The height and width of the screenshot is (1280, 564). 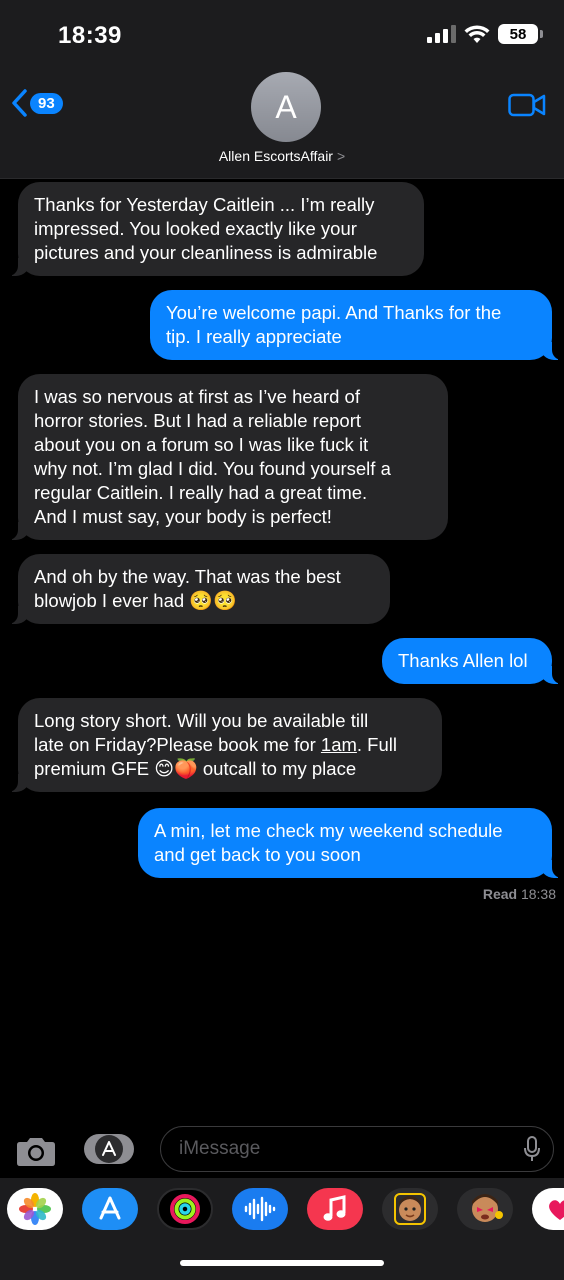 I want to click on photos-icon, so click(x=35, y=1209).